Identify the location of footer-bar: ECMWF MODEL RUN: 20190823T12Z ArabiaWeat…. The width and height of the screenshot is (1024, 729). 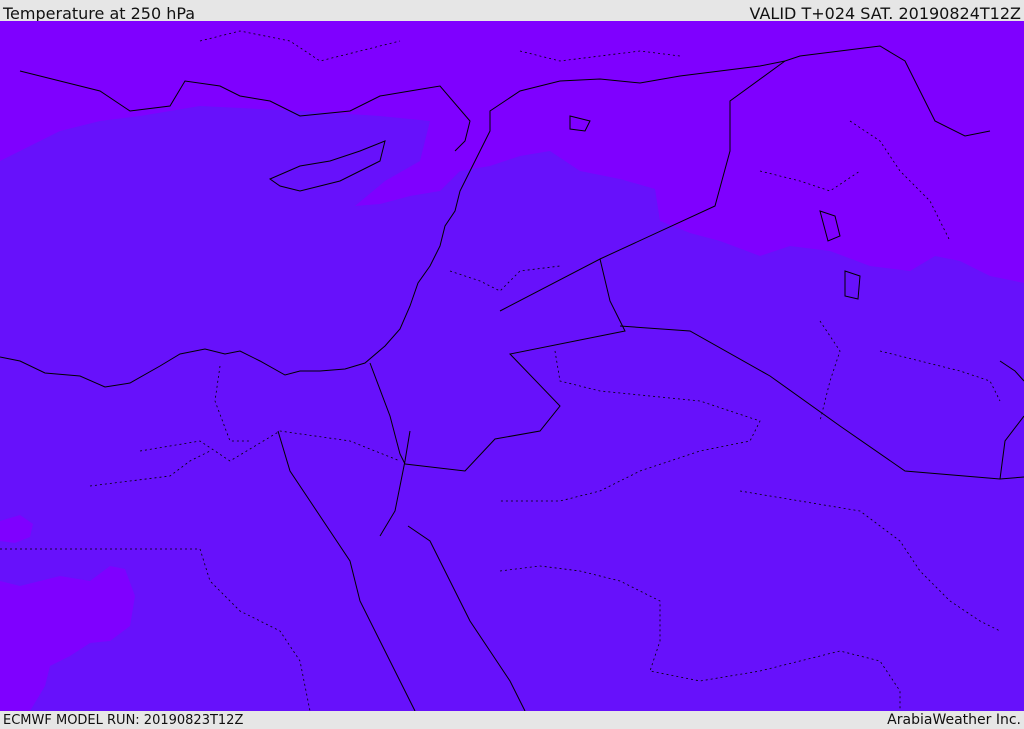
(512, 720).